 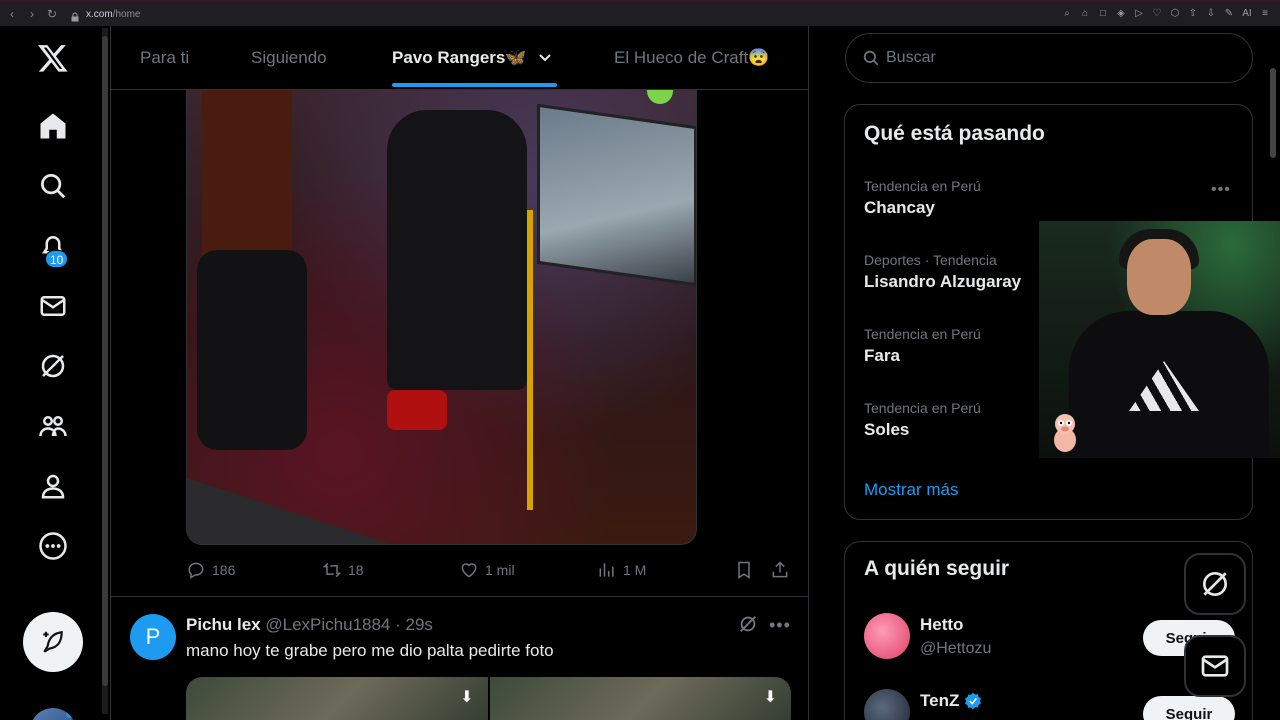 I want to click on tweet-timestamp: · 29s, so click(x=414, y=624).